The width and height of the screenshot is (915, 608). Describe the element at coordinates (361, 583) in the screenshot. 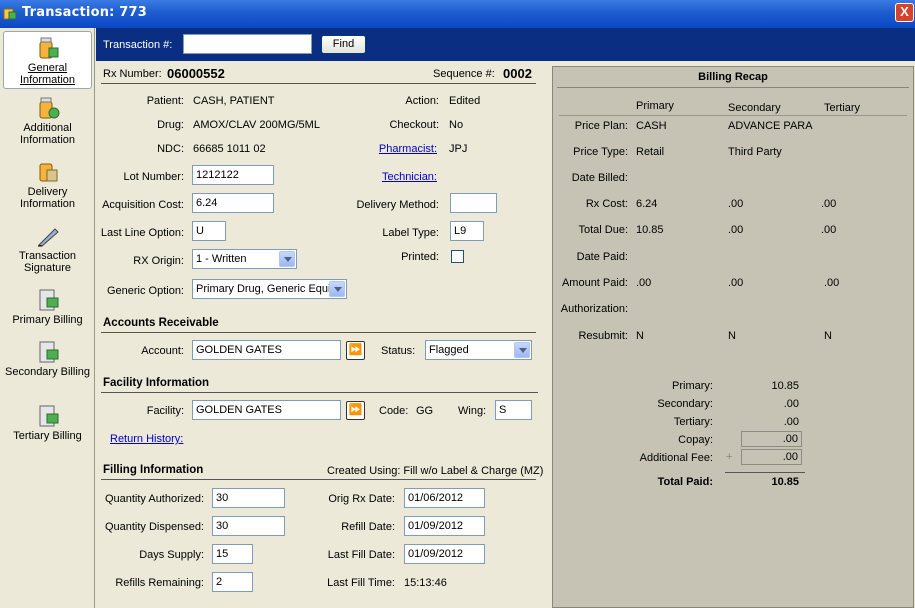

I see `last-fill-time-label: Last Fill Time:` at that location.